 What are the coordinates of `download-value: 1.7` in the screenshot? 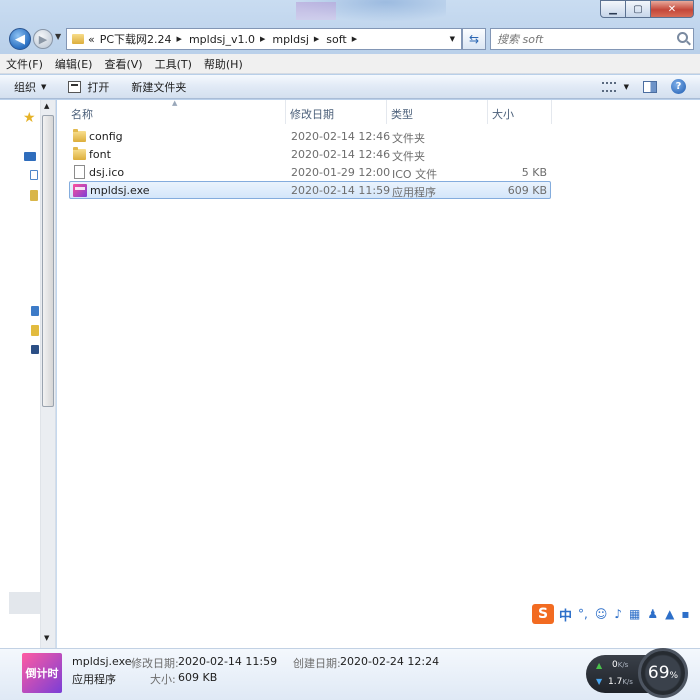 It's located at (615, 682).